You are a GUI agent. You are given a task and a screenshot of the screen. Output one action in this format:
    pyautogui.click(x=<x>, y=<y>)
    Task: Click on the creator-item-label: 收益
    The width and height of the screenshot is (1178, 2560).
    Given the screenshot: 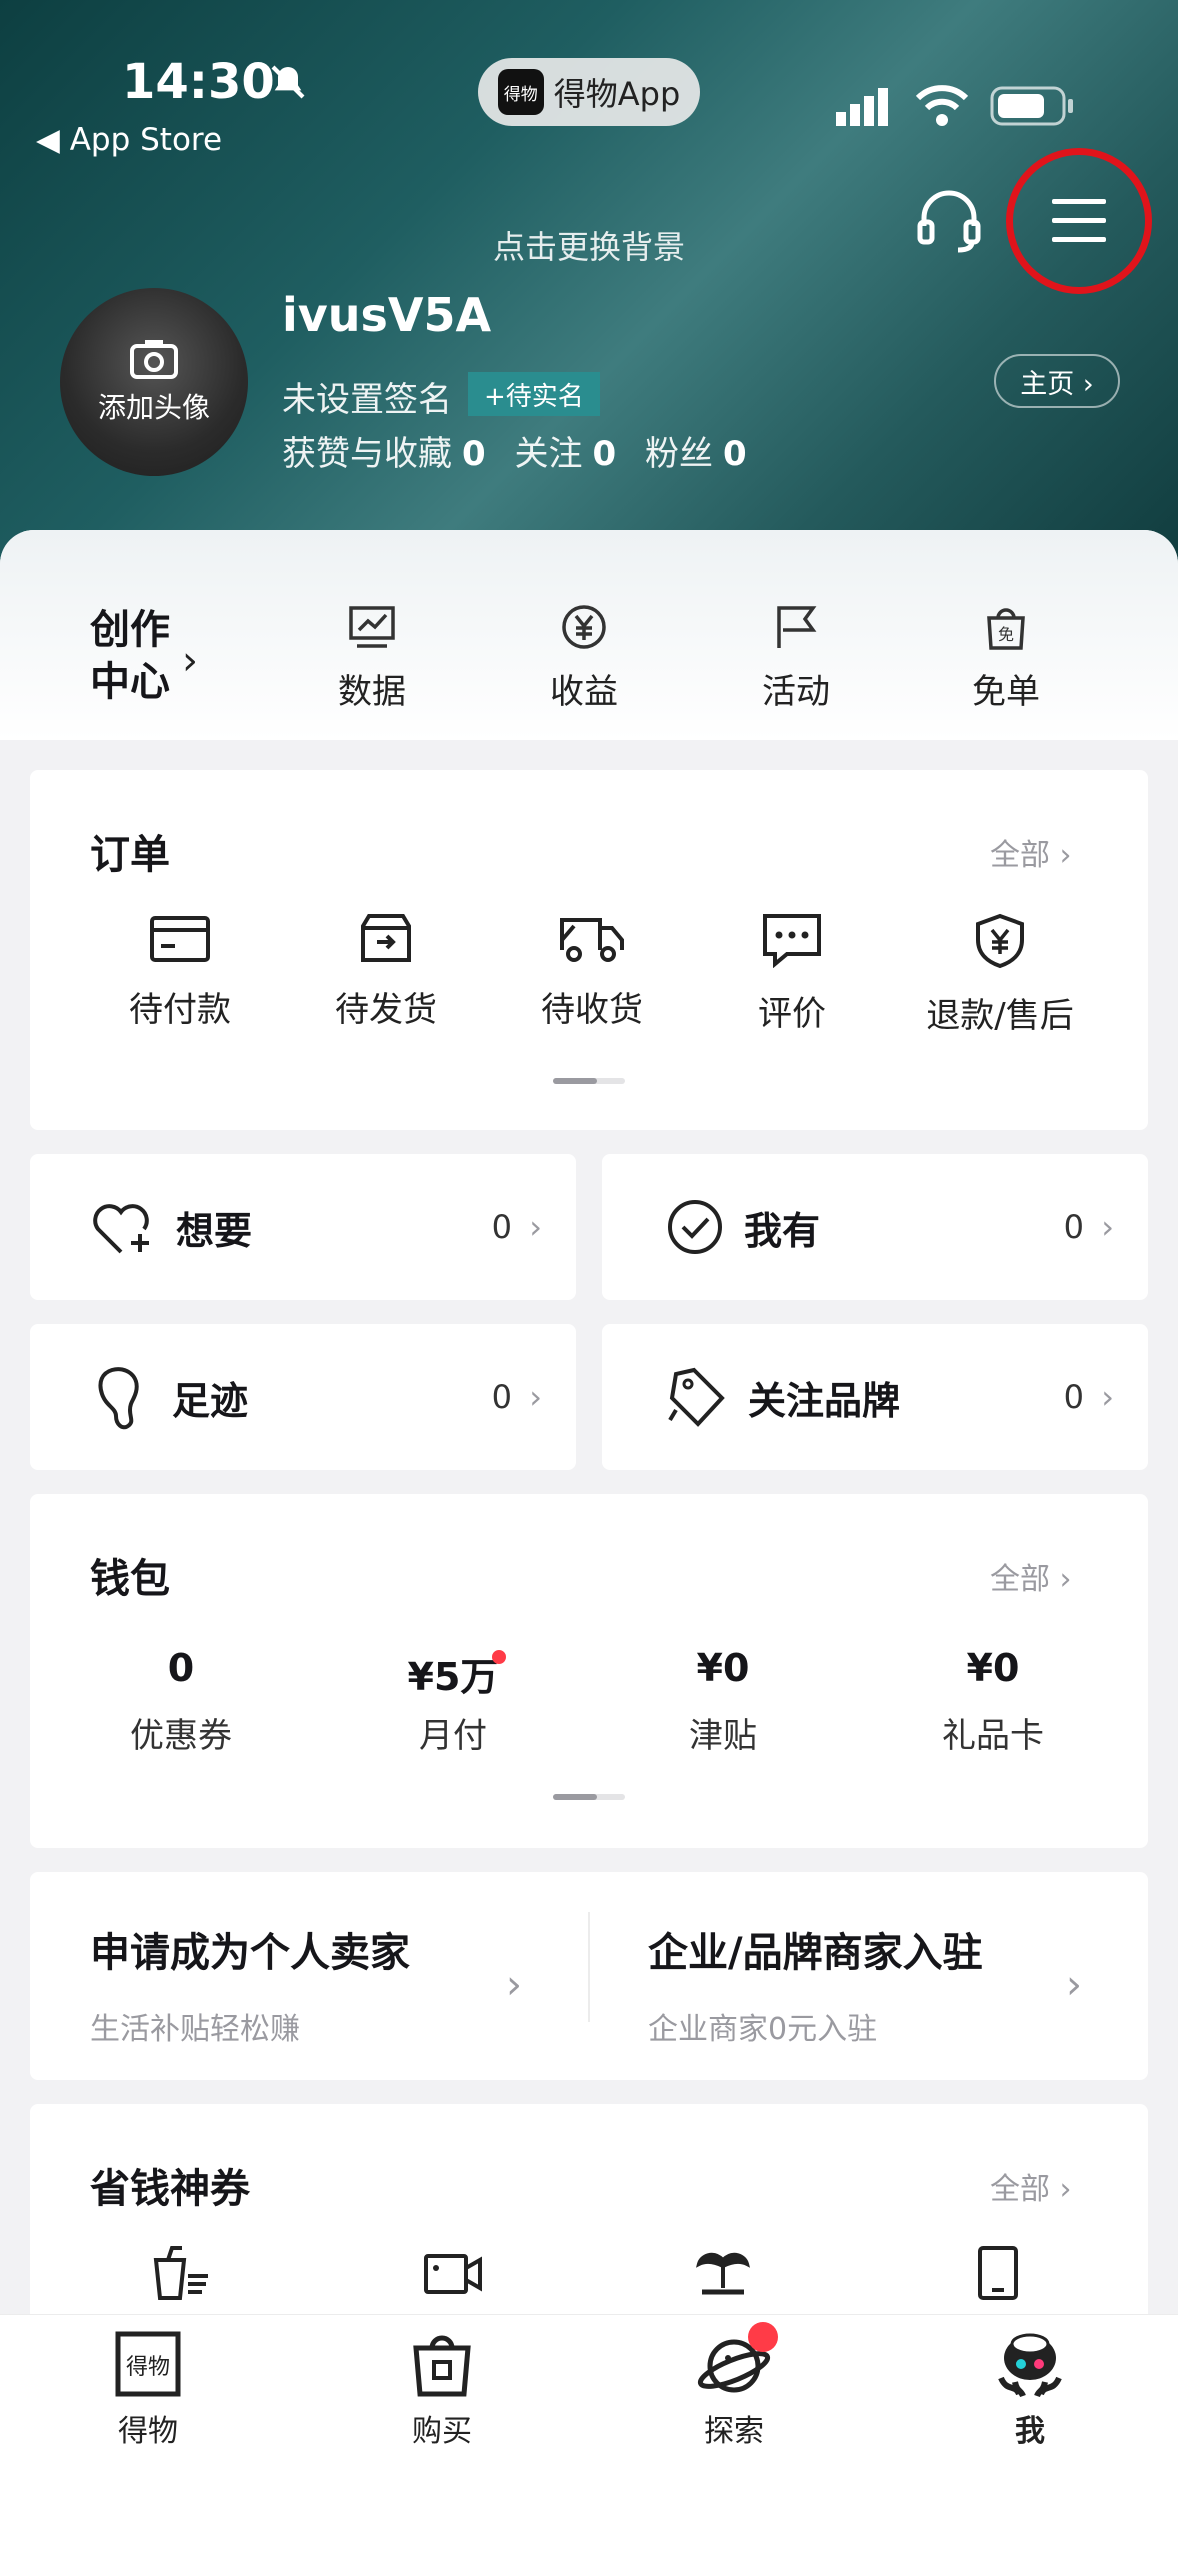 What is the action you would take?
    pyautogui.click(x=584, y=692)
    